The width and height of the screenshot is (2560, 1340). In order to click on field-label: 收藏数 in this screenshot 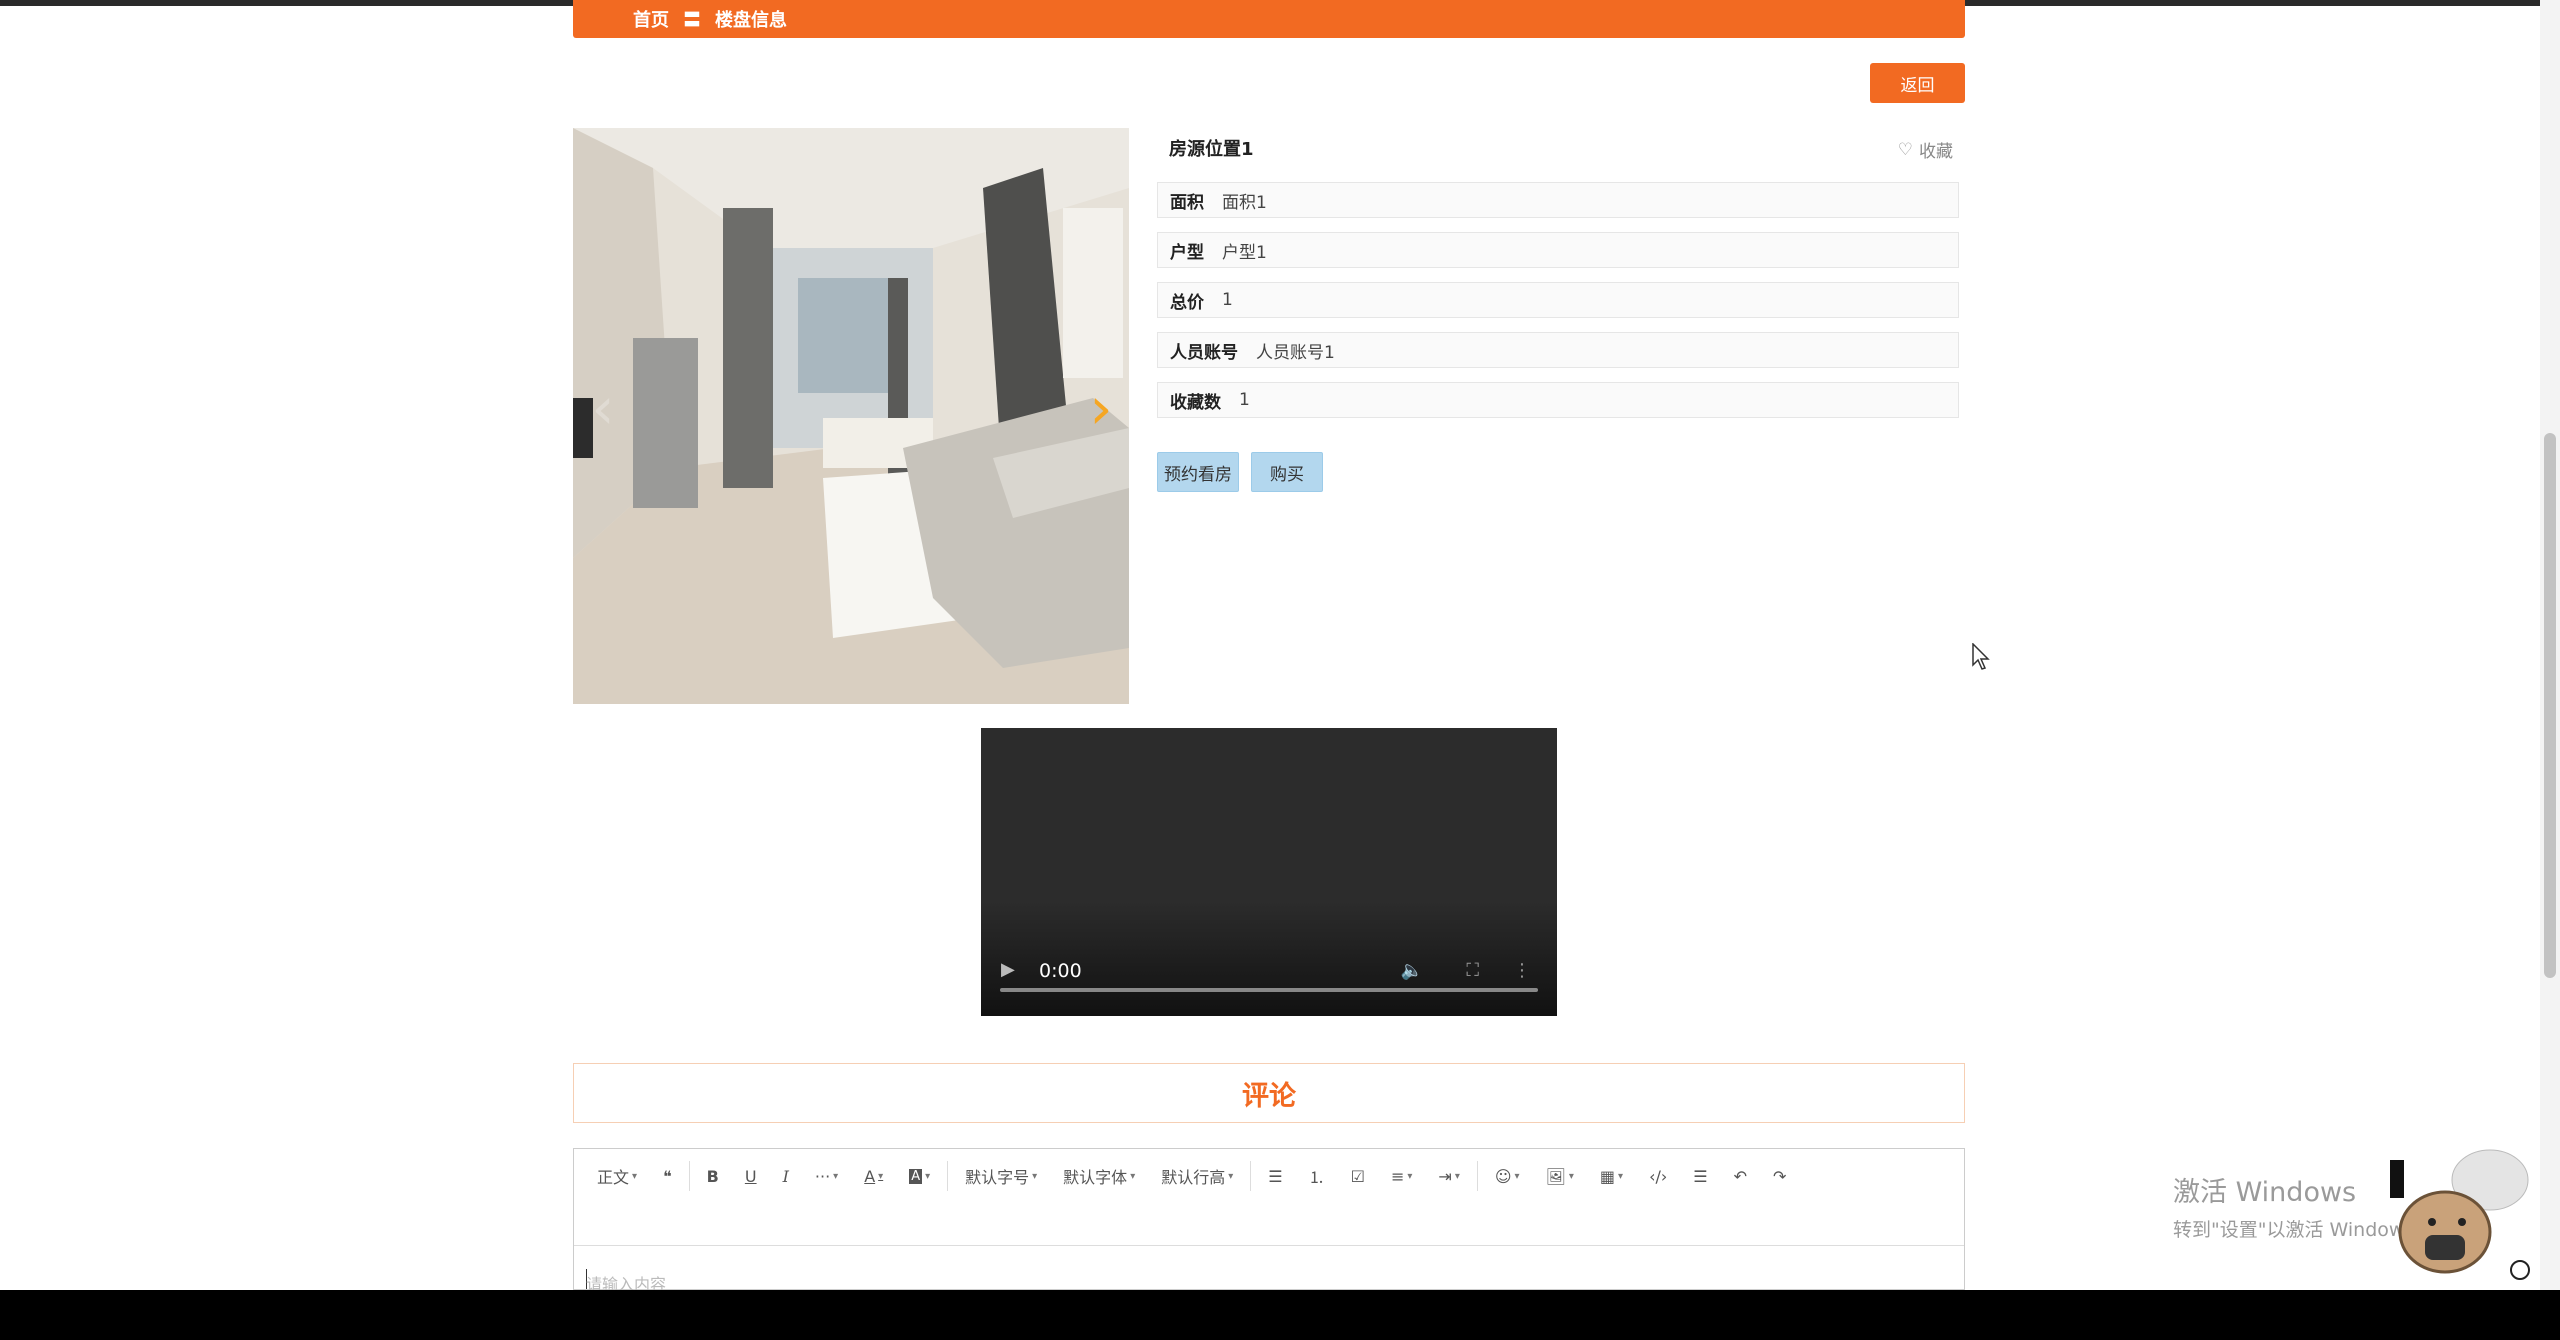, I will do `click(1195, 402)`.